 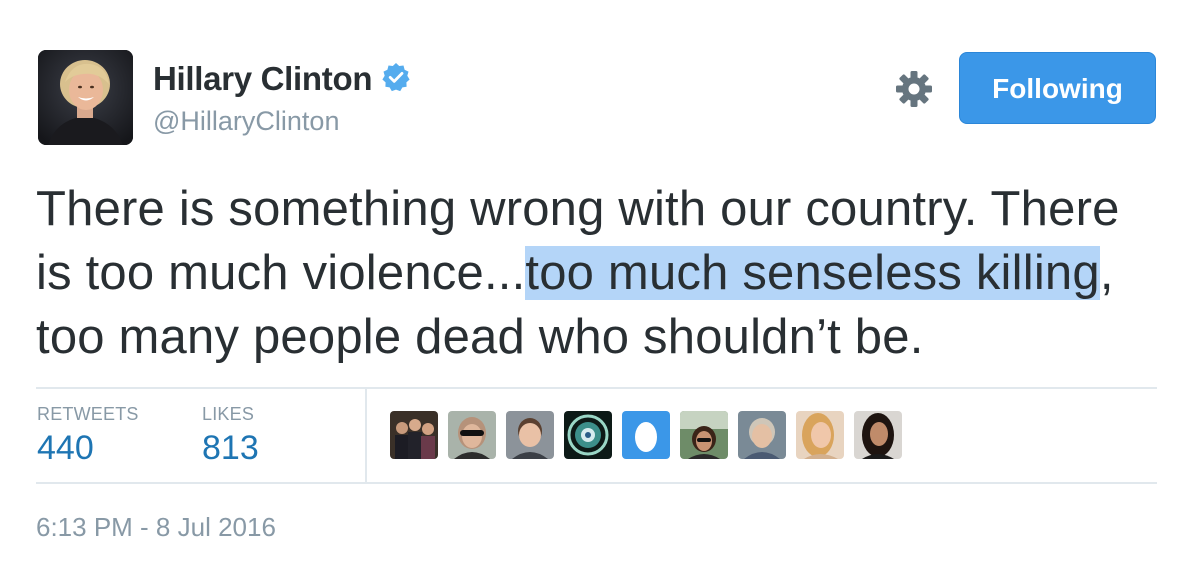 I want to click on following-button: Following, so click(x=1057, y=88).